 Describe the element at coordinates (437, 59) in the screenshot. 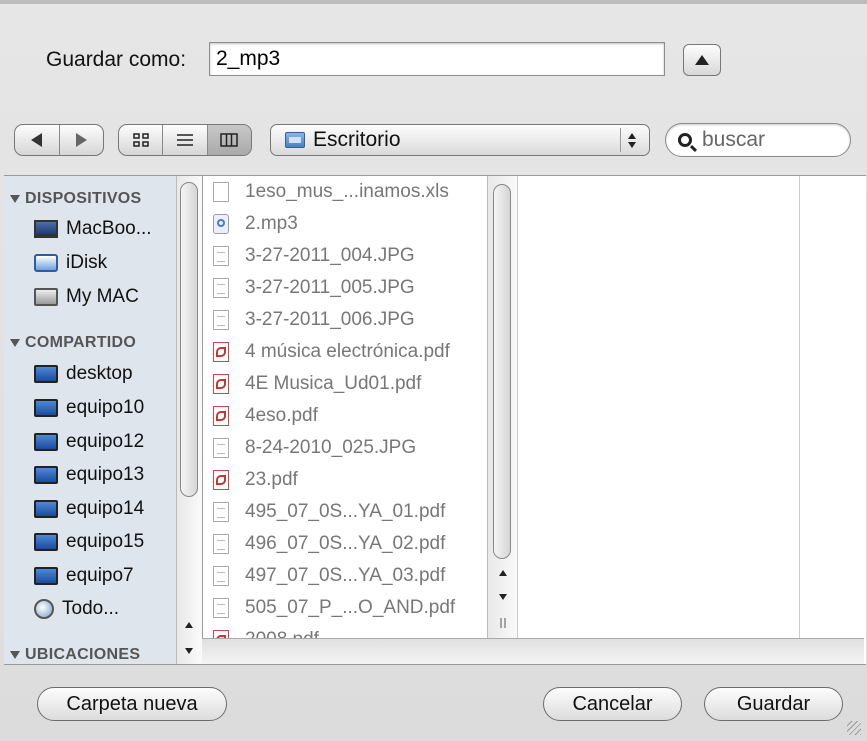

I see `filename-input` at that location.